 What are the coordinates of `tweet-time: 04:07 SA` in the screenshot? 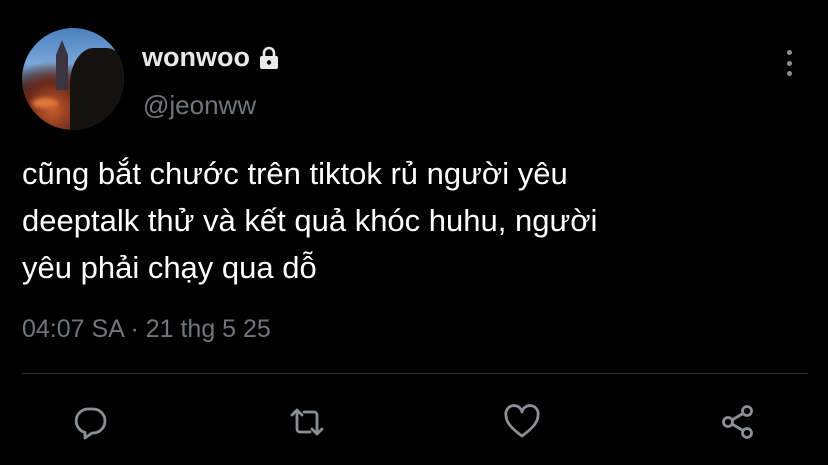 It's located at (73, 329).